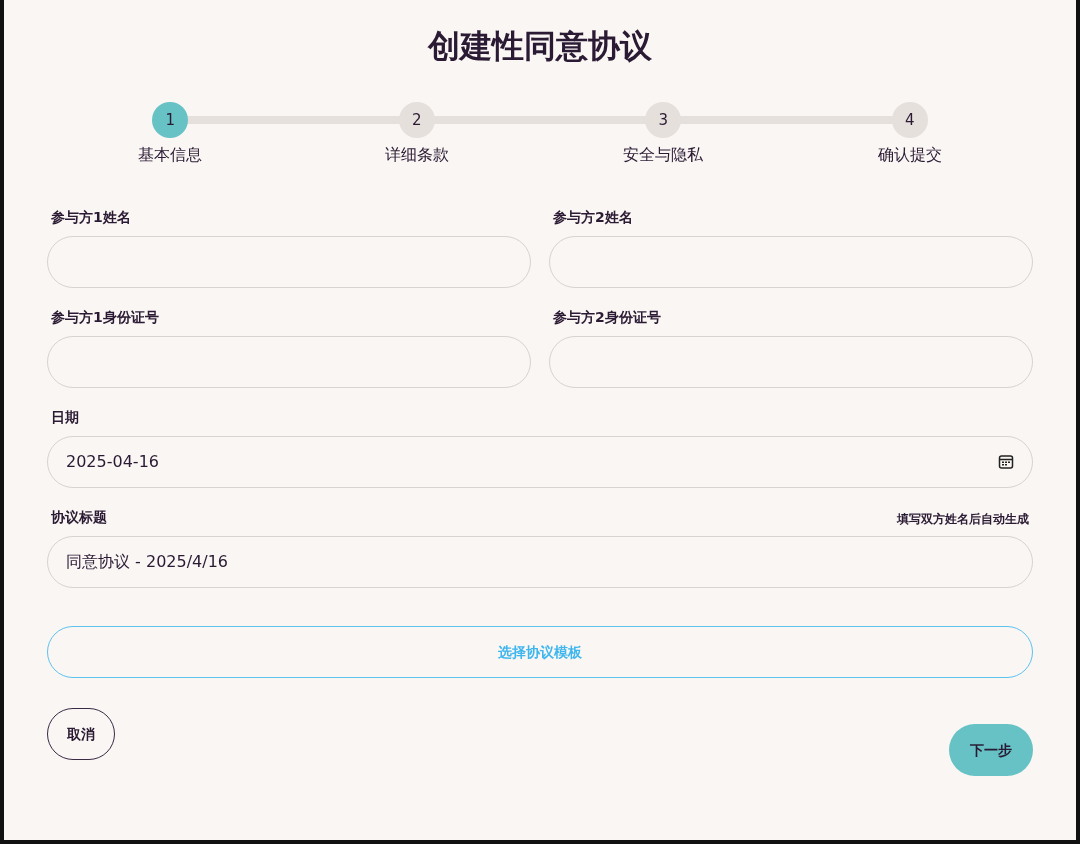 The width and height of the screenshot is (1080, 844). I want to click on step-number: 3, so click(663, 120).